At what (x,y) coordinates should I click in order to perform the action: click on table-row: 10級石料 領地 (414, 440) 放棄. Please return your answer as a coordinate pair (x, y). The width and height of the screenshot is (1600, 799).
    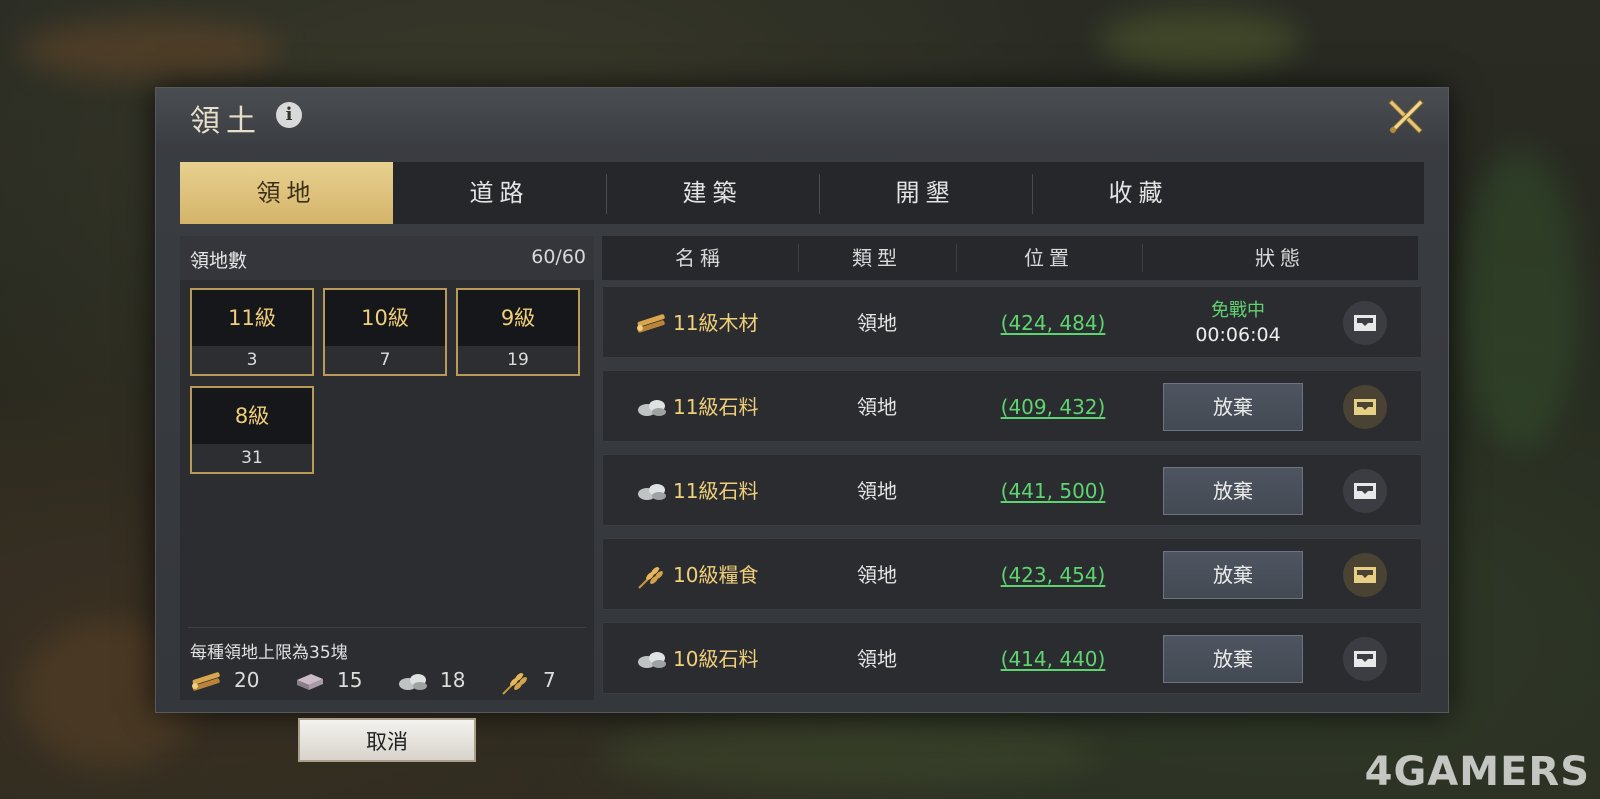
    Looking at the image, I should click on (1012, 658).